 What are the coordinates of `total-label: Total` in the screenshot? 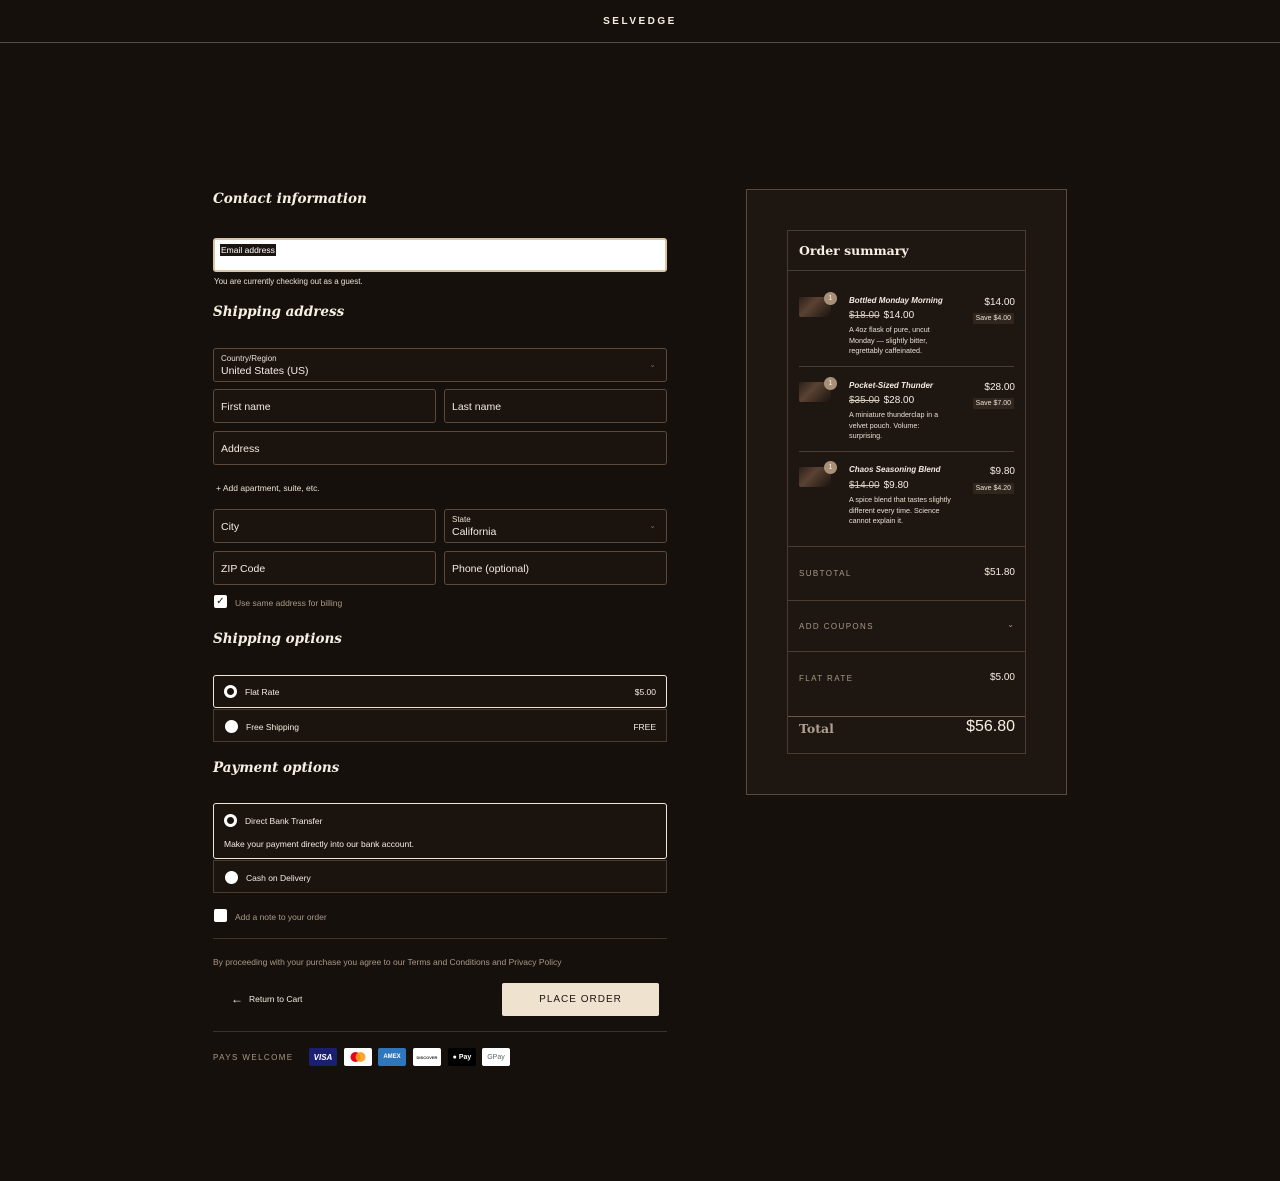 It's located at (816, 728).